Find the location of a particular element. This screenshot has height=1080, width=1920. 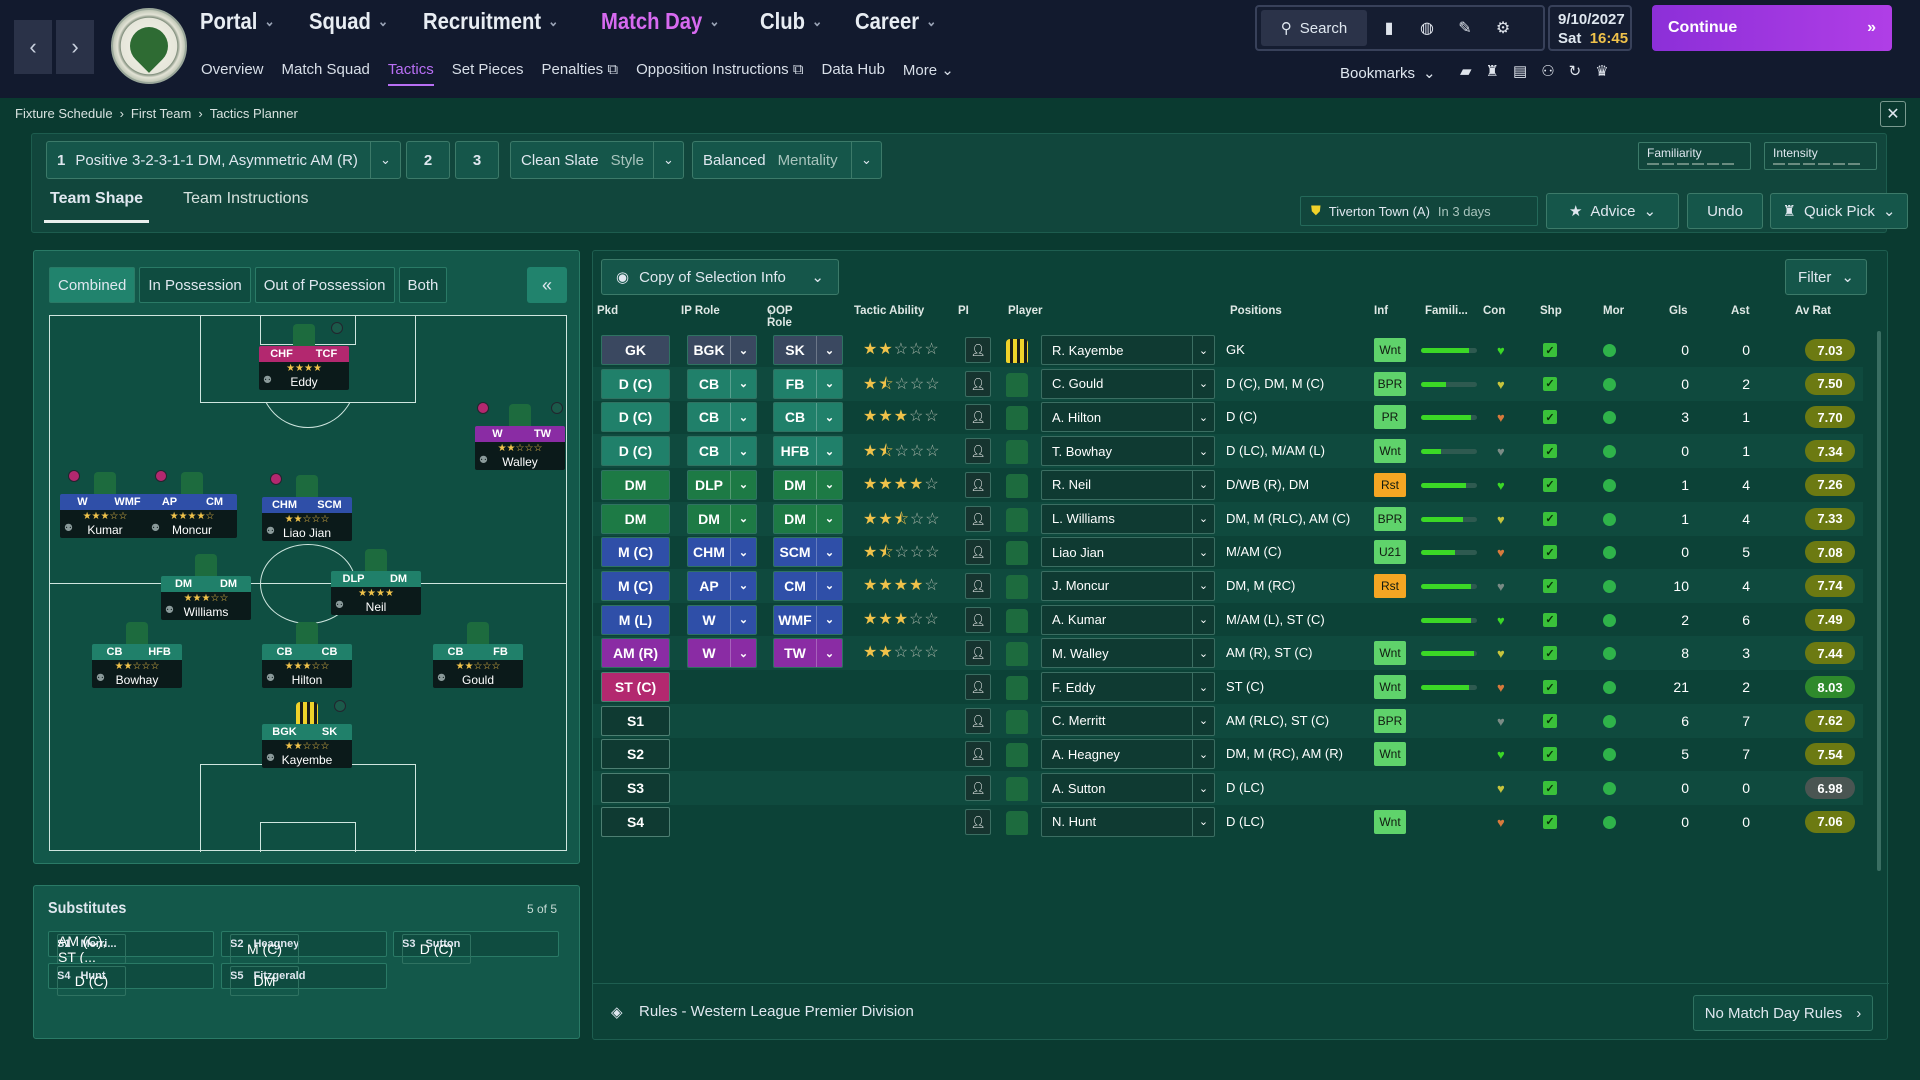

subnav-penalties: Penalties ⧉ is located at coordinates (579, 73).